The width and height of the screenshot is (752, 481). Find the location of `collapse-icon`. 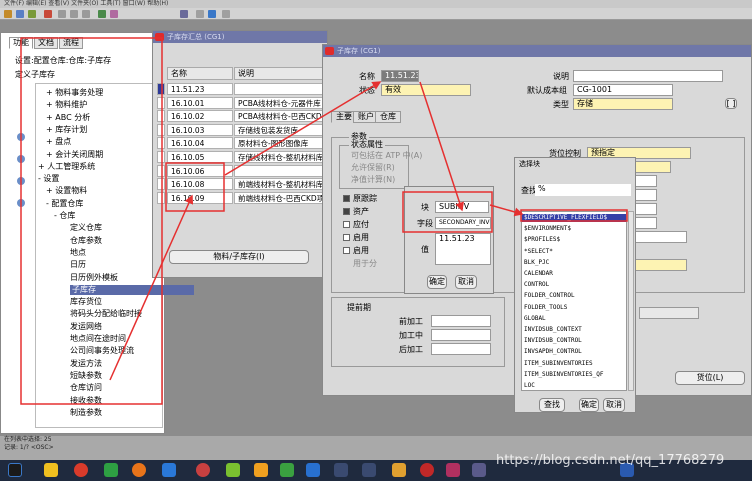

collapse-icon is located at coordinates (21, 203).